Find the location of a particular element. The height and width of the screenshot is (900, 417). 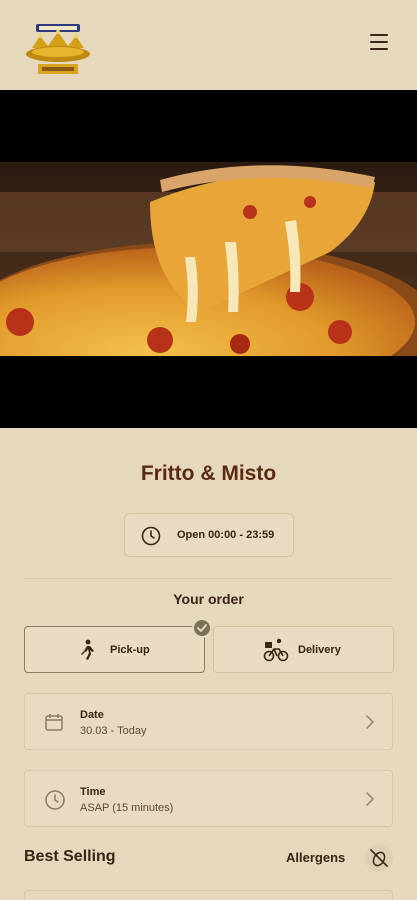

delivery-option-button: Delivery is located at coordinates (303, 649).